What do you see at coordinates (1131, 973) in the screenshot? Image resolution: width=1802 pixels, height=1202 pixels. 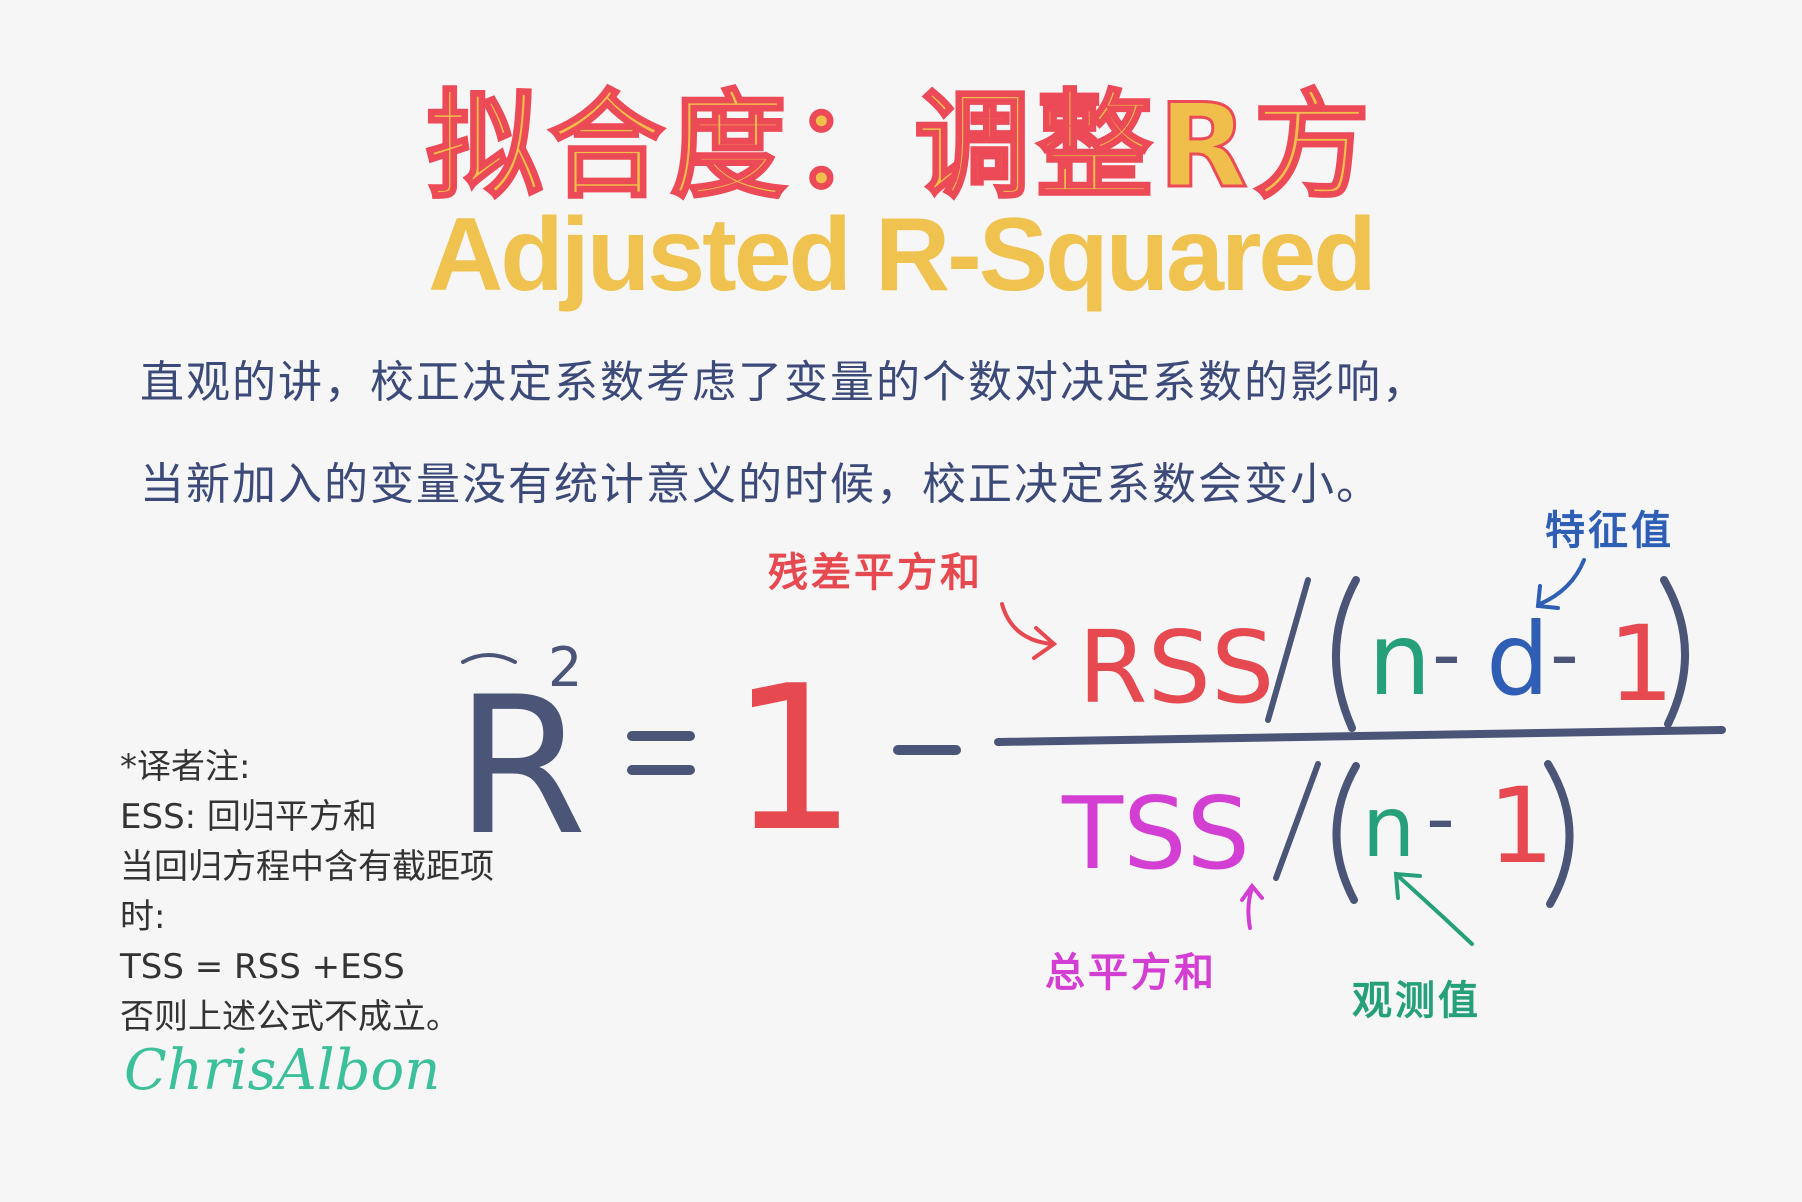 I see `label-total-sum-of-squares: 总平方和` at bounding box center [1131, 973].